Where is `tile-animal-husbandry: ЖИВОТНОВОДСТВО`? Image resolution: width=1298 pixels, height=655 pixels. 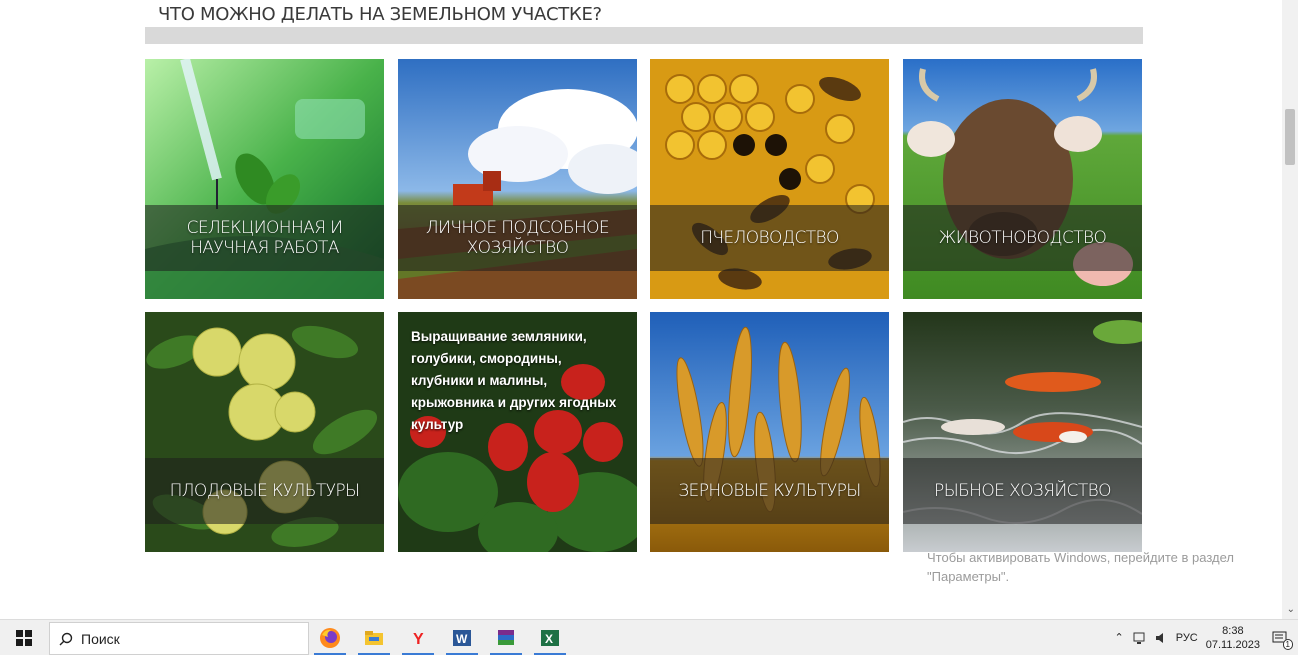
tile-animal-husbandry: ЖИВОТНОВОДСТВО is located at coordinates (1022, 179).